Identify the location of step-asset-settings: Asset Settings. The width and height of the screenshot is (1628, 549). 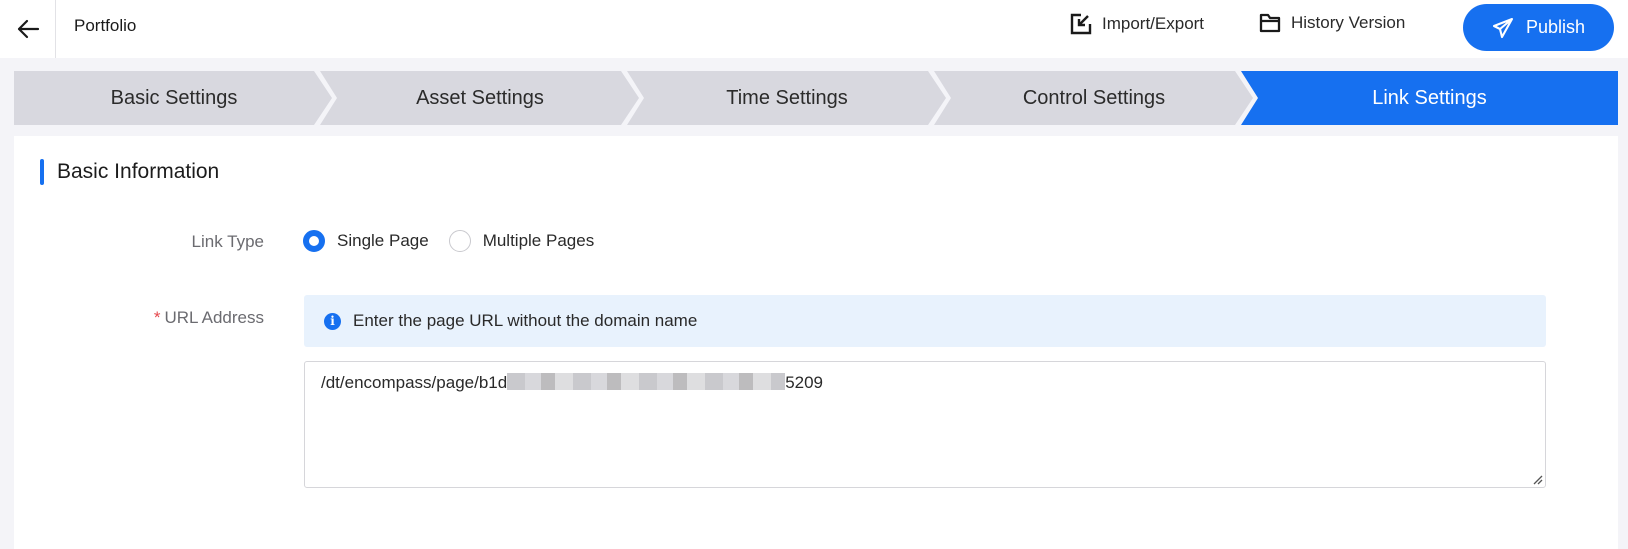
(480, 98).